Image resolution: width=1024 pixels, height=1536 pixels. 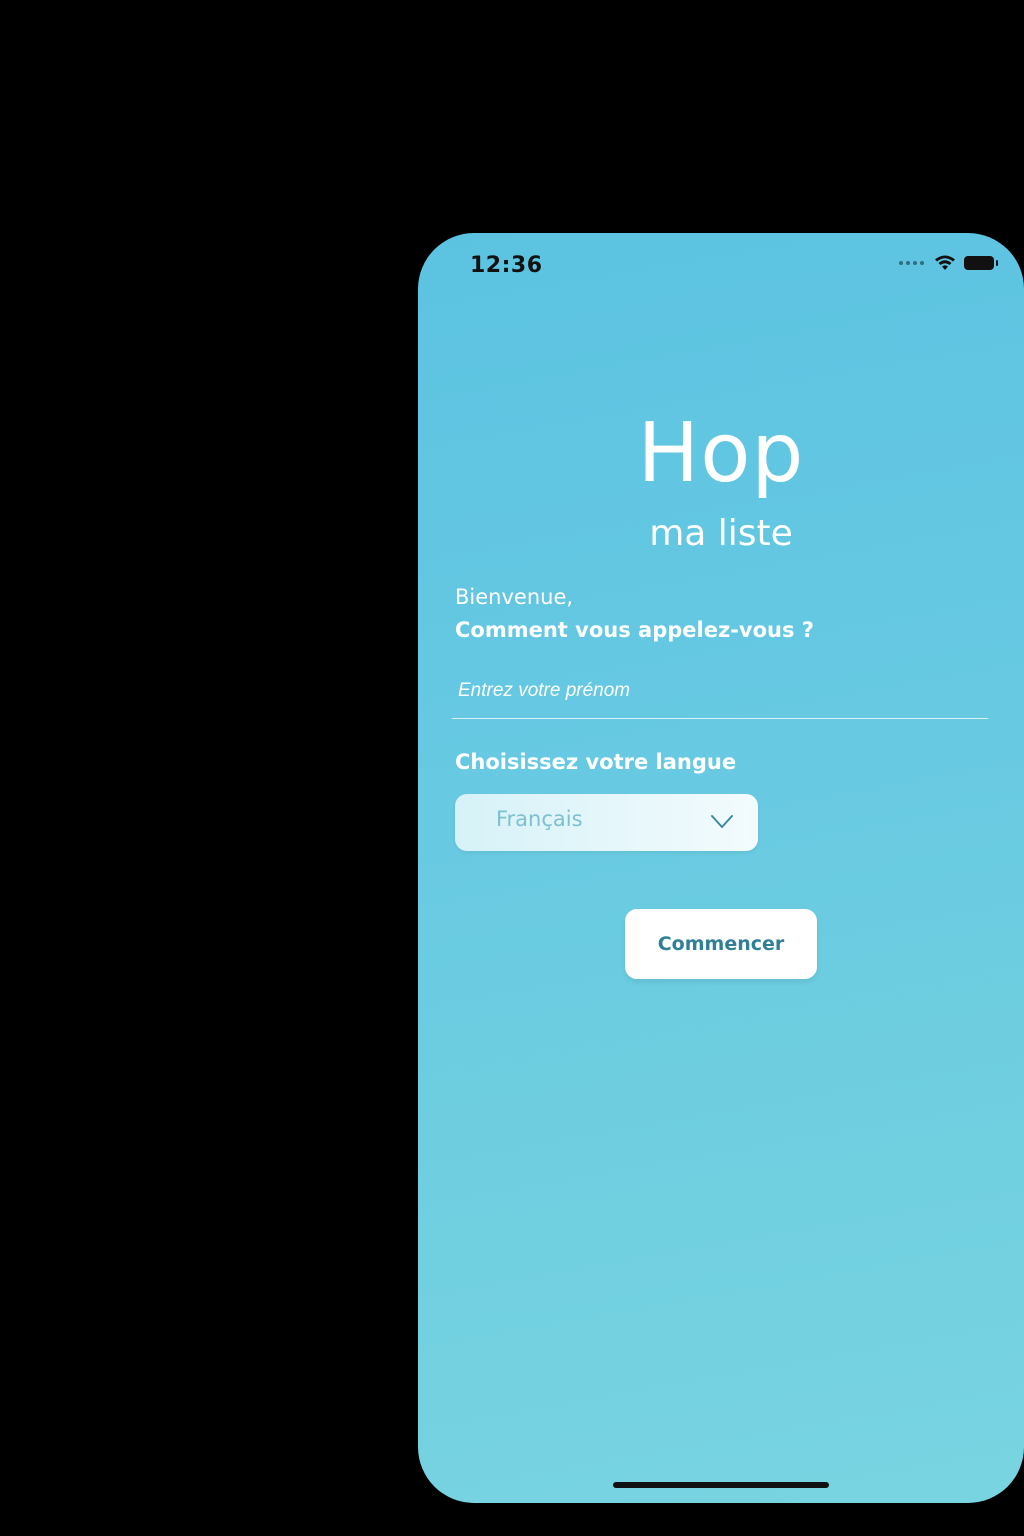 What do you see at coordinates (721, 453) in the screenshot?
I see `app-logo-title: Hop` at bounding box center [721, 453].